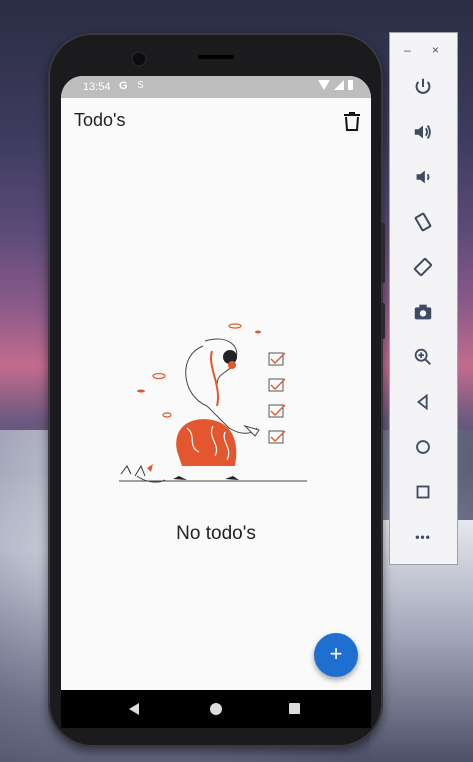 This screenshot has width=473, height=762. I want to click on home-circle-icon, so click(423, 447).